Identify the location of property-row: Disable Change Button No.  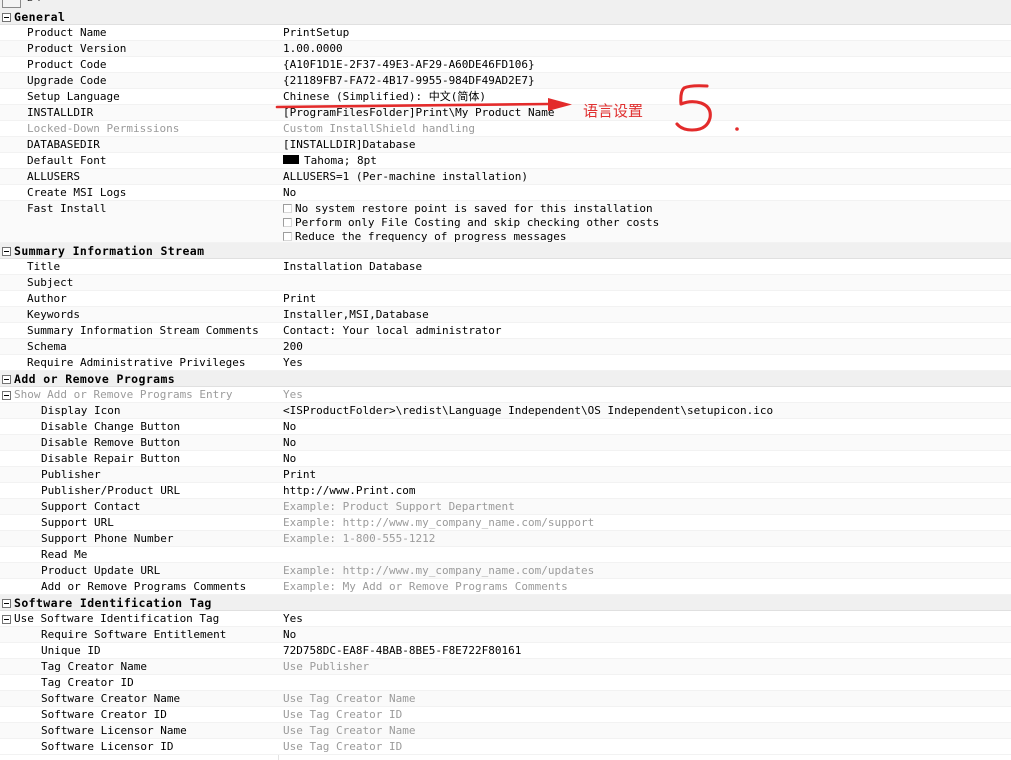
(505, 427).